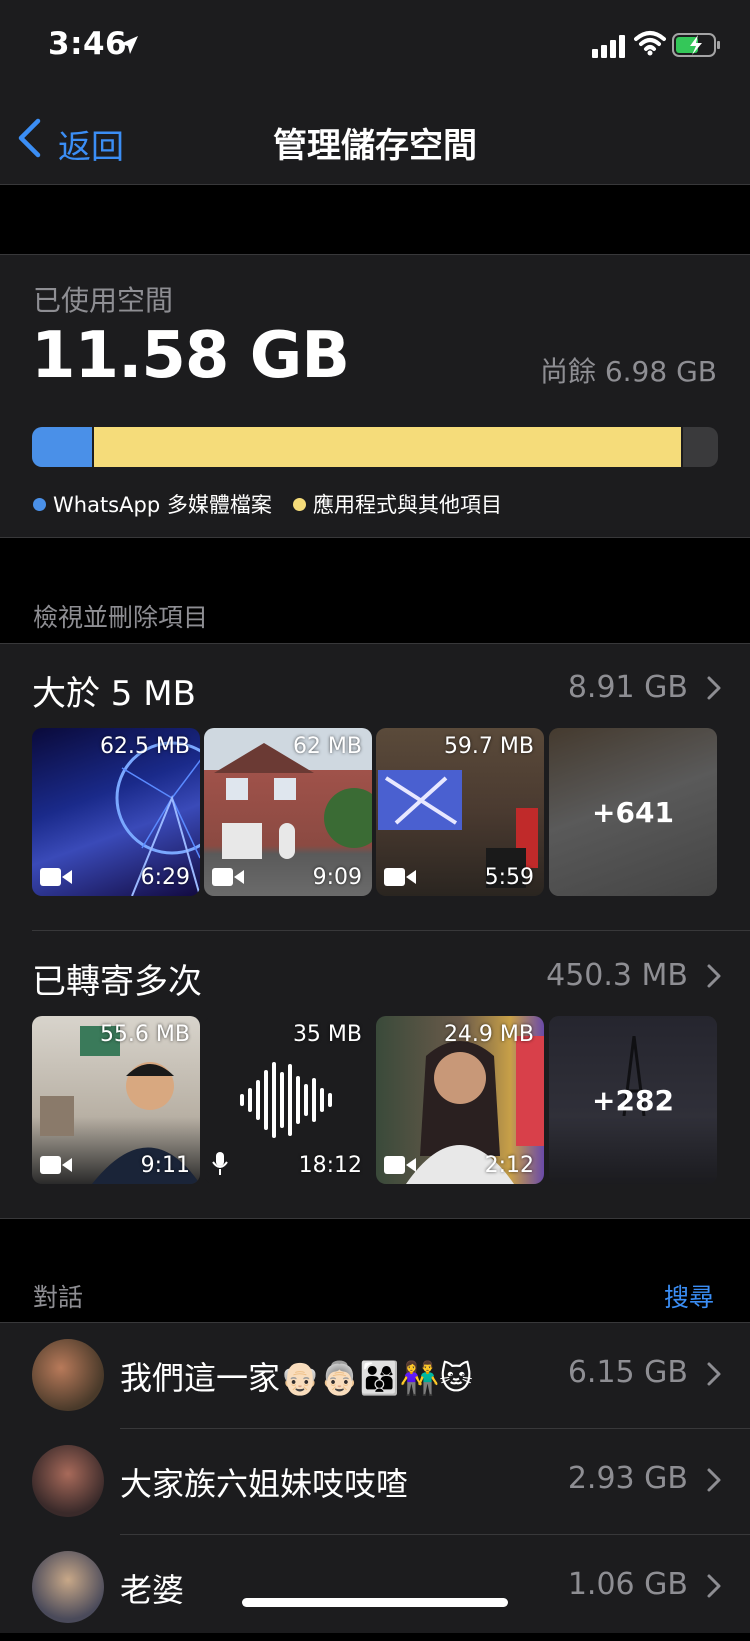  Describe the element at coordinates (608, 46) in the screenshot. I see `cellular-signal-icon` at that location.